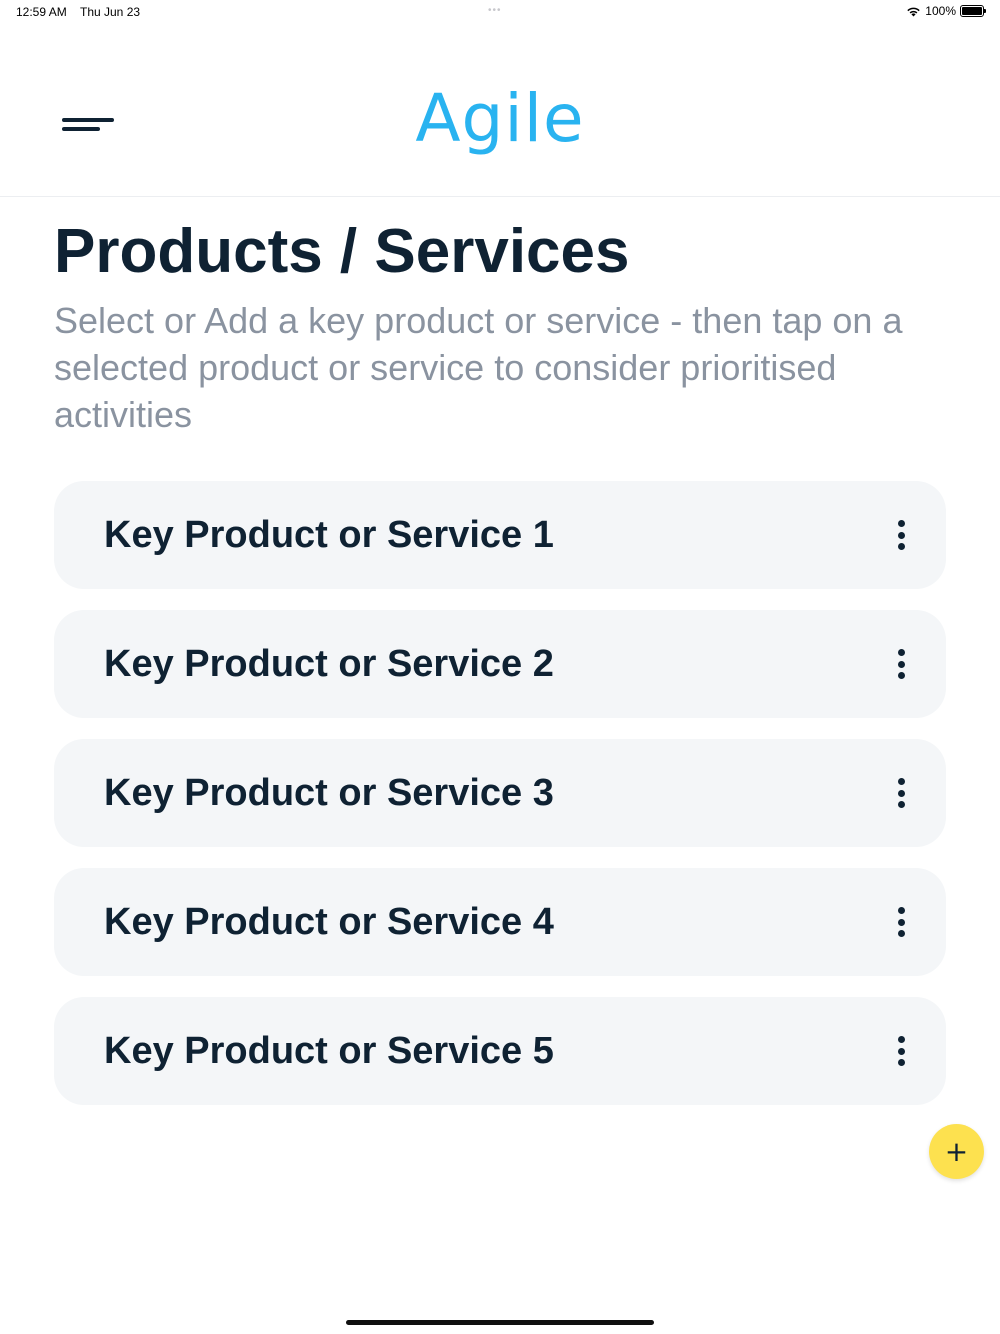  What do you see at coordinates (495, 10) in the screenshot?
I see `multitasking-dots: •••` at bounding box center [495, 10].